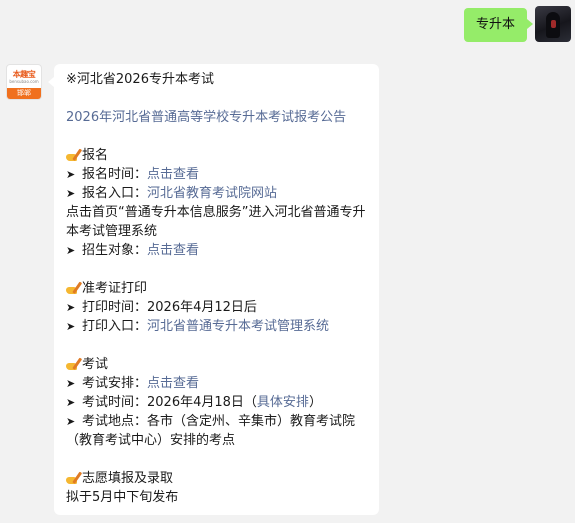 The width and height of the screenshot is (575, 523). Describe the element at coordinates (216, 364) in the screenshot. I see `section-exam: 考试` at that location.